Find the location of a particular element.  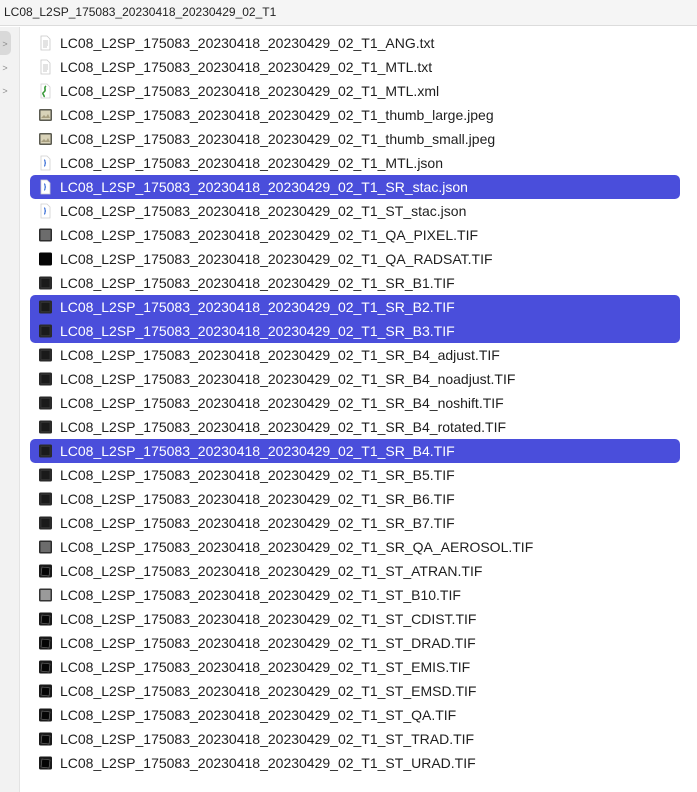

window-titlebar: LC08_L2SP_175083_20230418_20230429_02_T1 is located at coordinates (348, 13).